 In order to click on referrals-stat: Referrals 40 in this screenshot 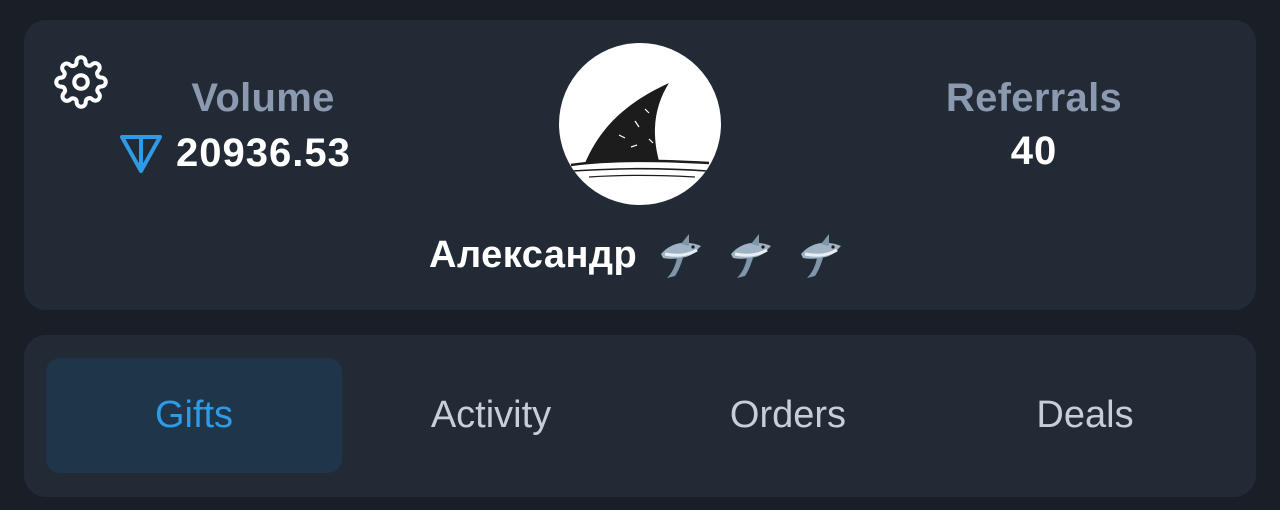, I will do `click(1034, 125)`.